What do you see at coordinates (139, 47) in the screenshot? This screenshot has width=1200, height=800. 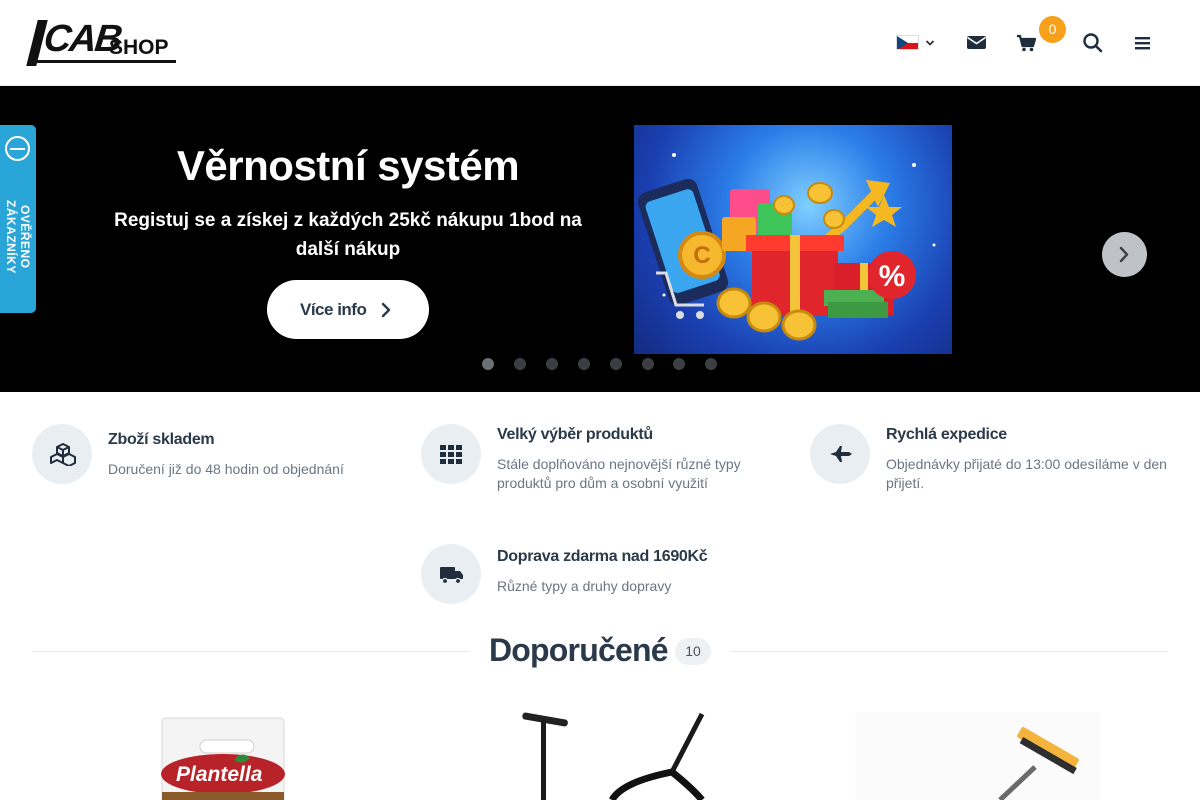 I see `logo-text-sub: SHOP` at bounding box center [139, 47].